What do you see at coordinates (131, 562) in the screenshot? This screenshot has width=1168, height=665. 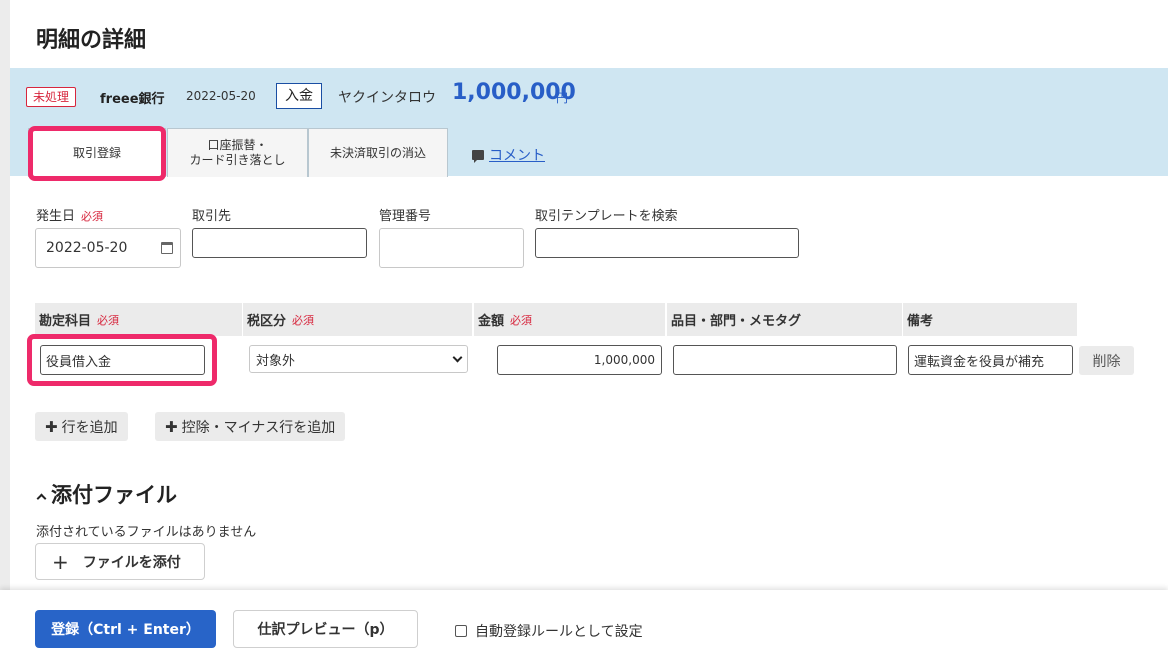 I see `attach-file-label: ファイルを添付` at bounding box center [131, 562].